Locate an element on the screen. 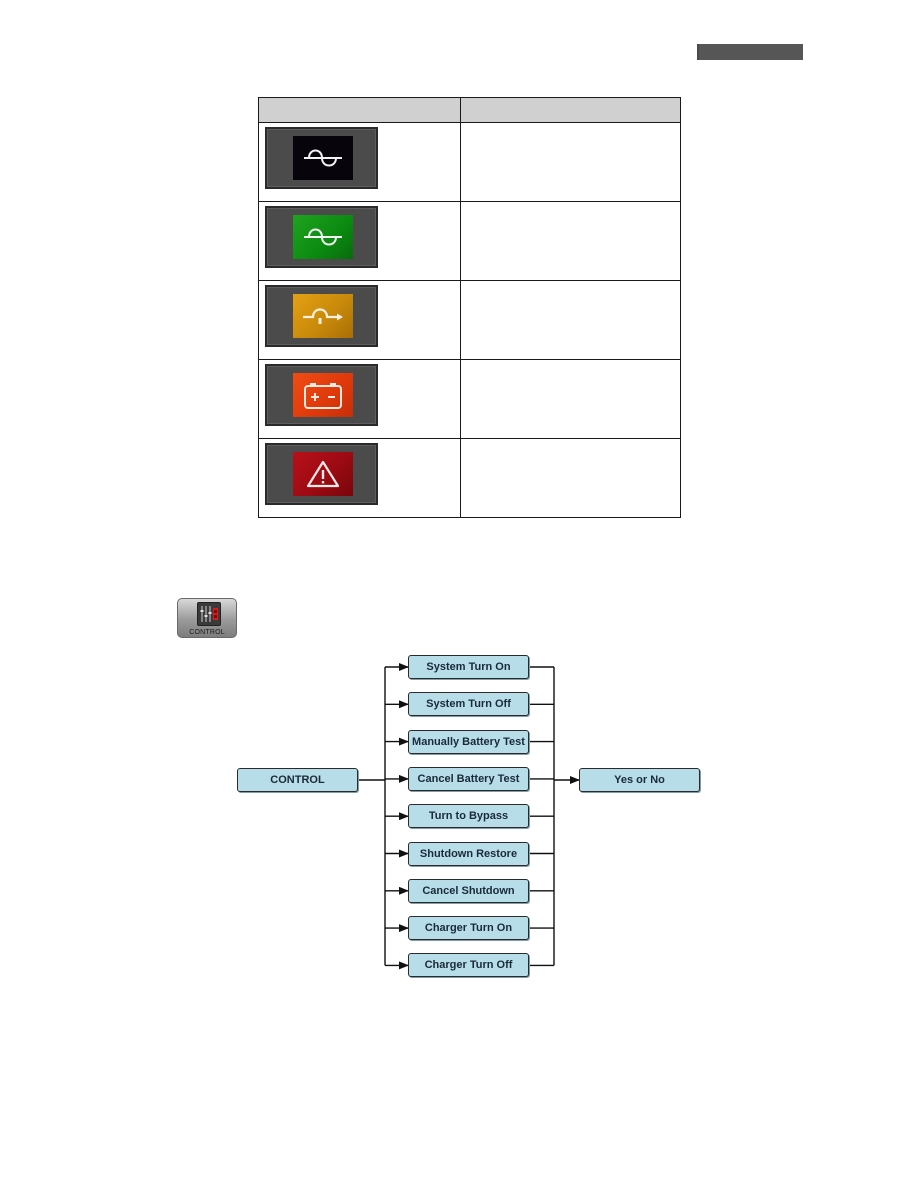 The image size is (918, 1188). flow-option-system-turn-off: System Turn Off is located at coordinates (468, 704).